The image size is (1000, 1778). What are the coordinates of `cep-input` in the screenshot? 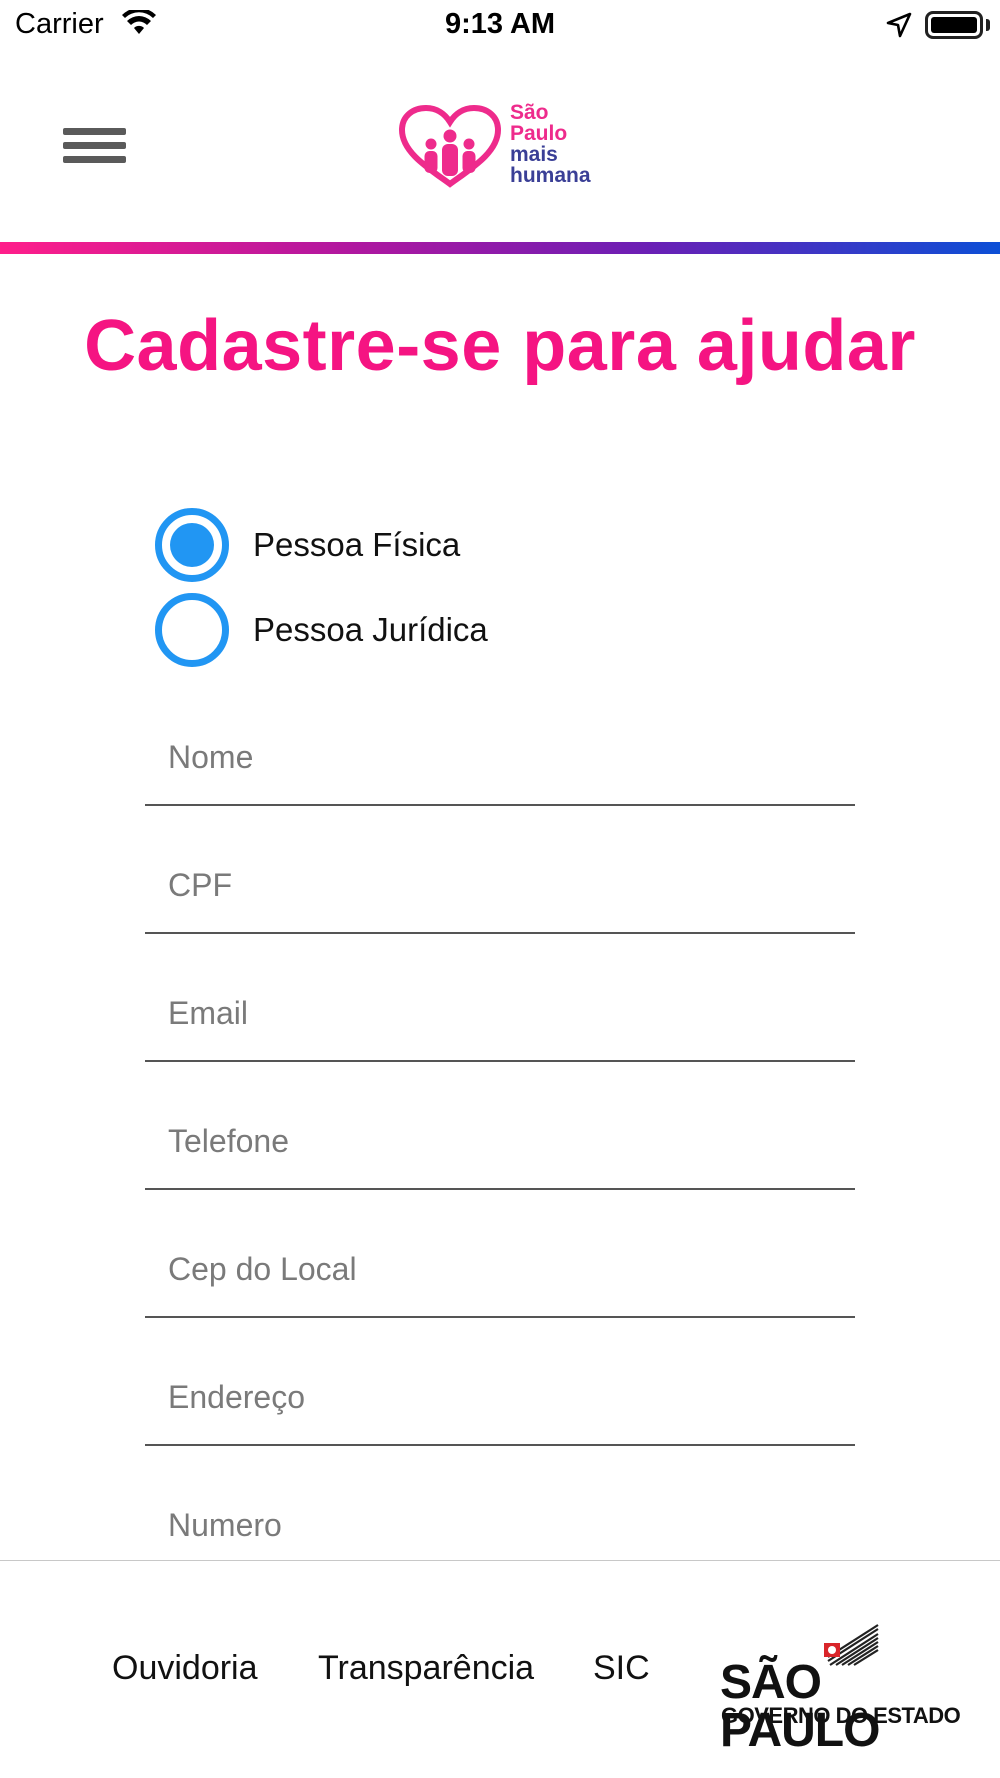 It's located at (500, 1269).